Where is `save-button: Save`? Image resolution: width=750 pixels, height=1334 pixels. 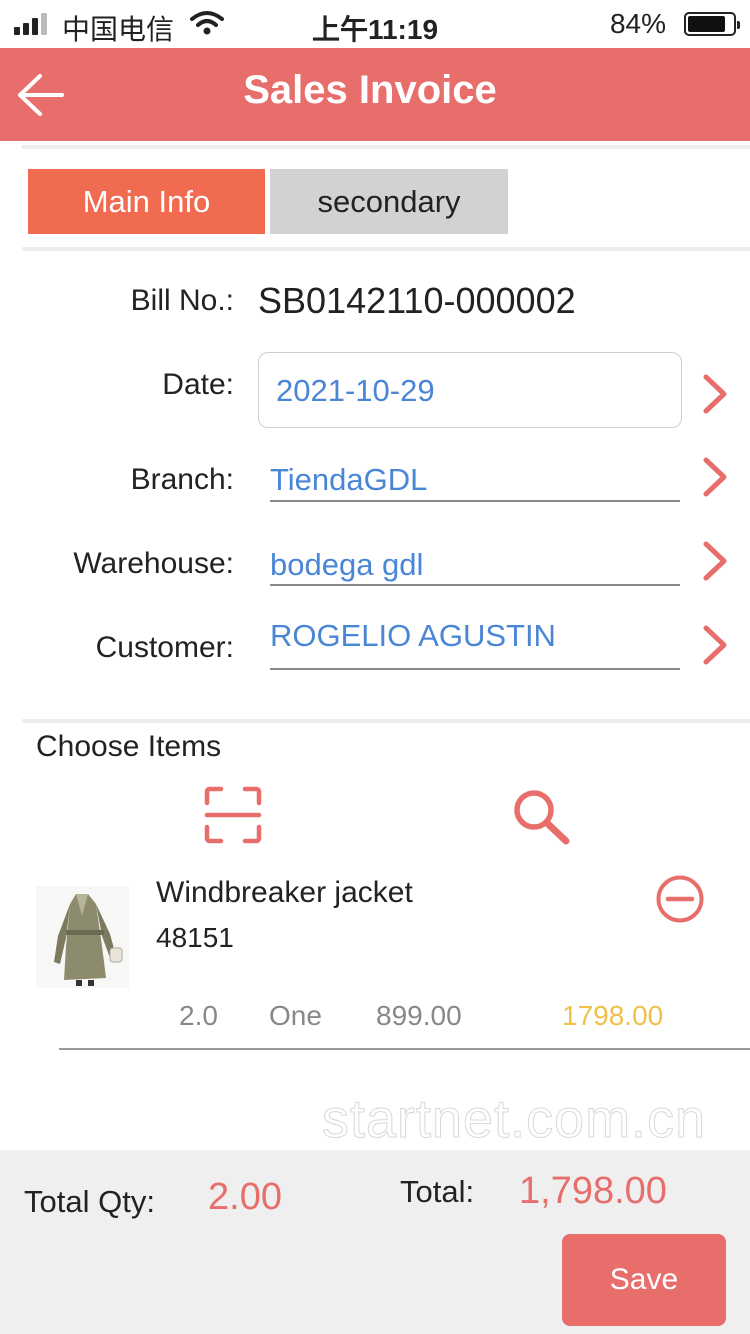 save-button: Save is located at coordinates (644, 1280).